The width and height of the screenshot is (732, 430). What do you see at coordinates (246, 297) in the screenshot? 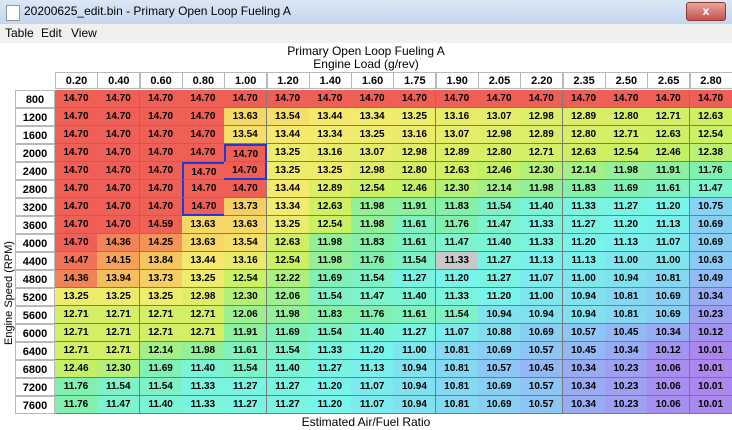
I see `table-cell: 12.30` at bounding box center [246, 297].